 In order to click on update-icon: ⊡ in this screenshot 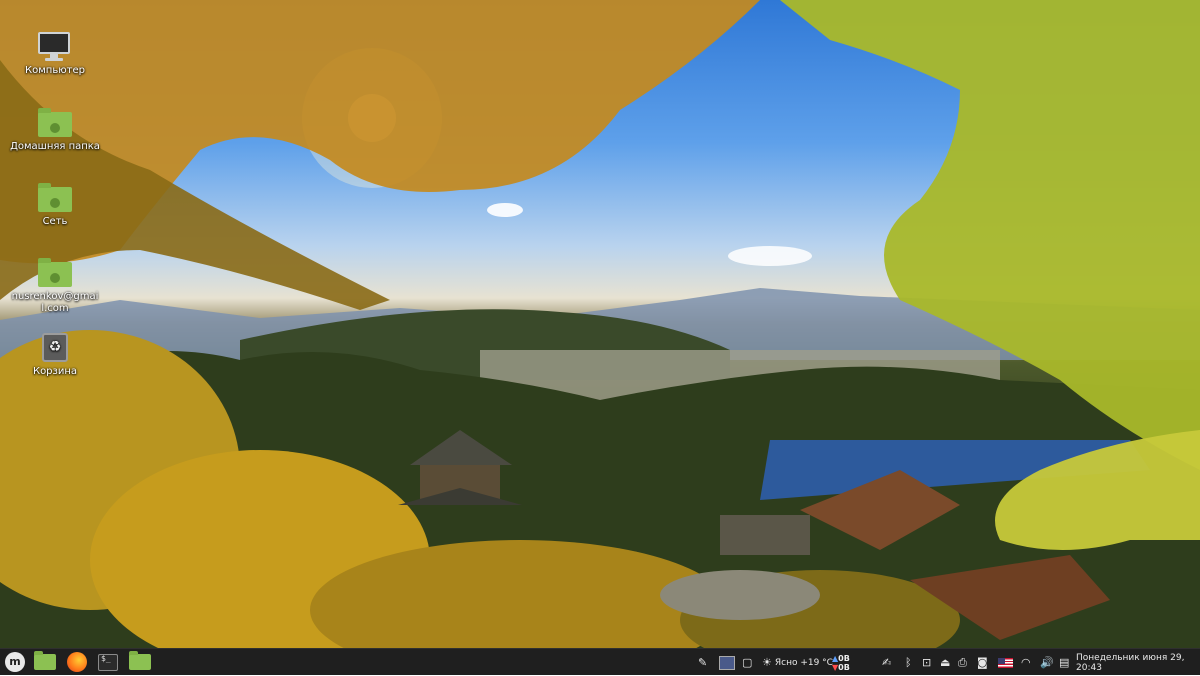, I will do `click(927, 662)`.